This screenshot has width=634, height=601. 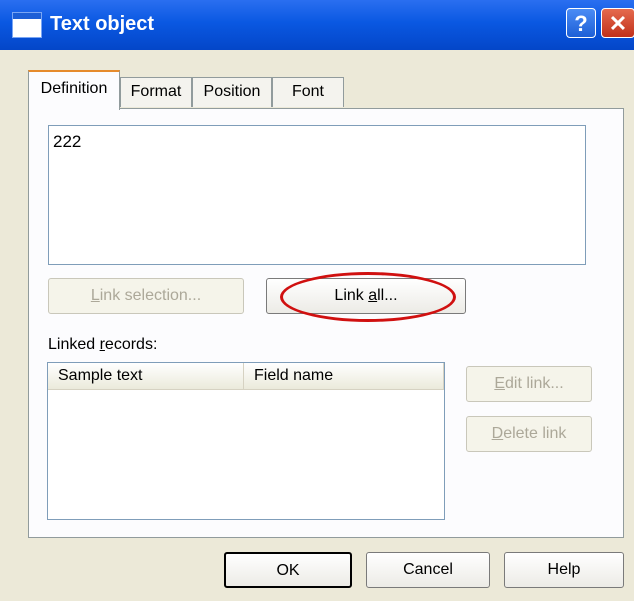 What do you see at coordinates (617, 23) in the screenshot?
I see `close-icon: ✕` at bounding box center [617, 23].